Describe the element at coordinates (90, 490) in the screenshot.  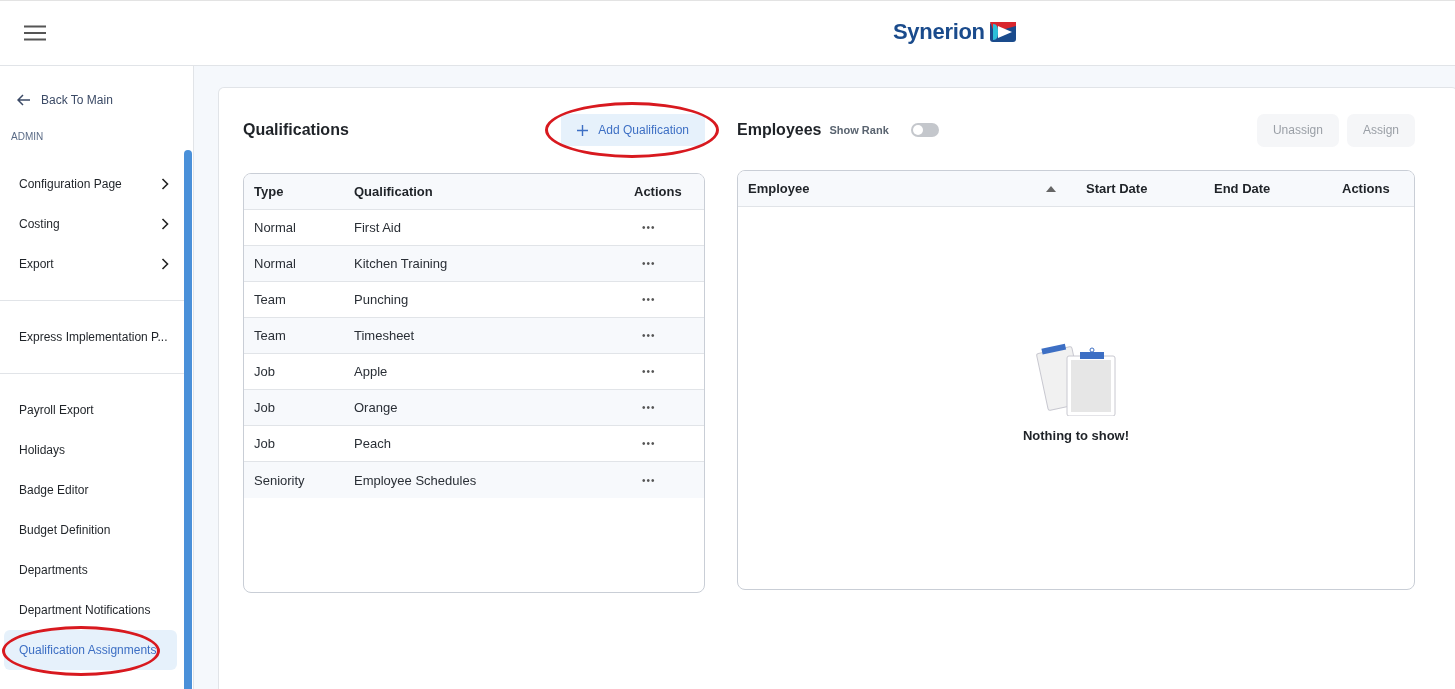
I see `sidebar-item: Badge Editor` at that location.